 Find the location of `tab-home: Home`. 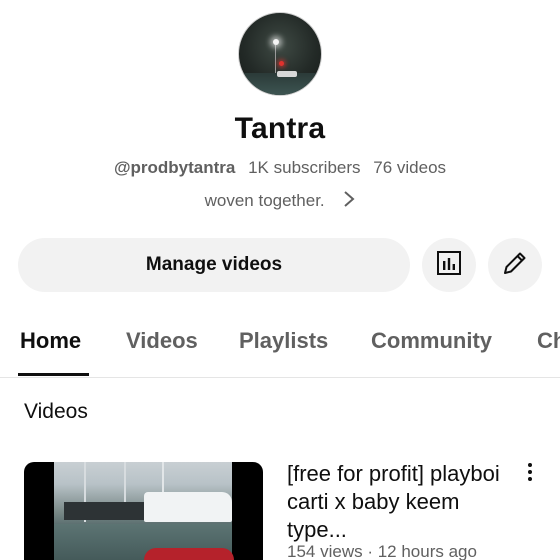

tab-home: Home is located at coordinates (50, 341).